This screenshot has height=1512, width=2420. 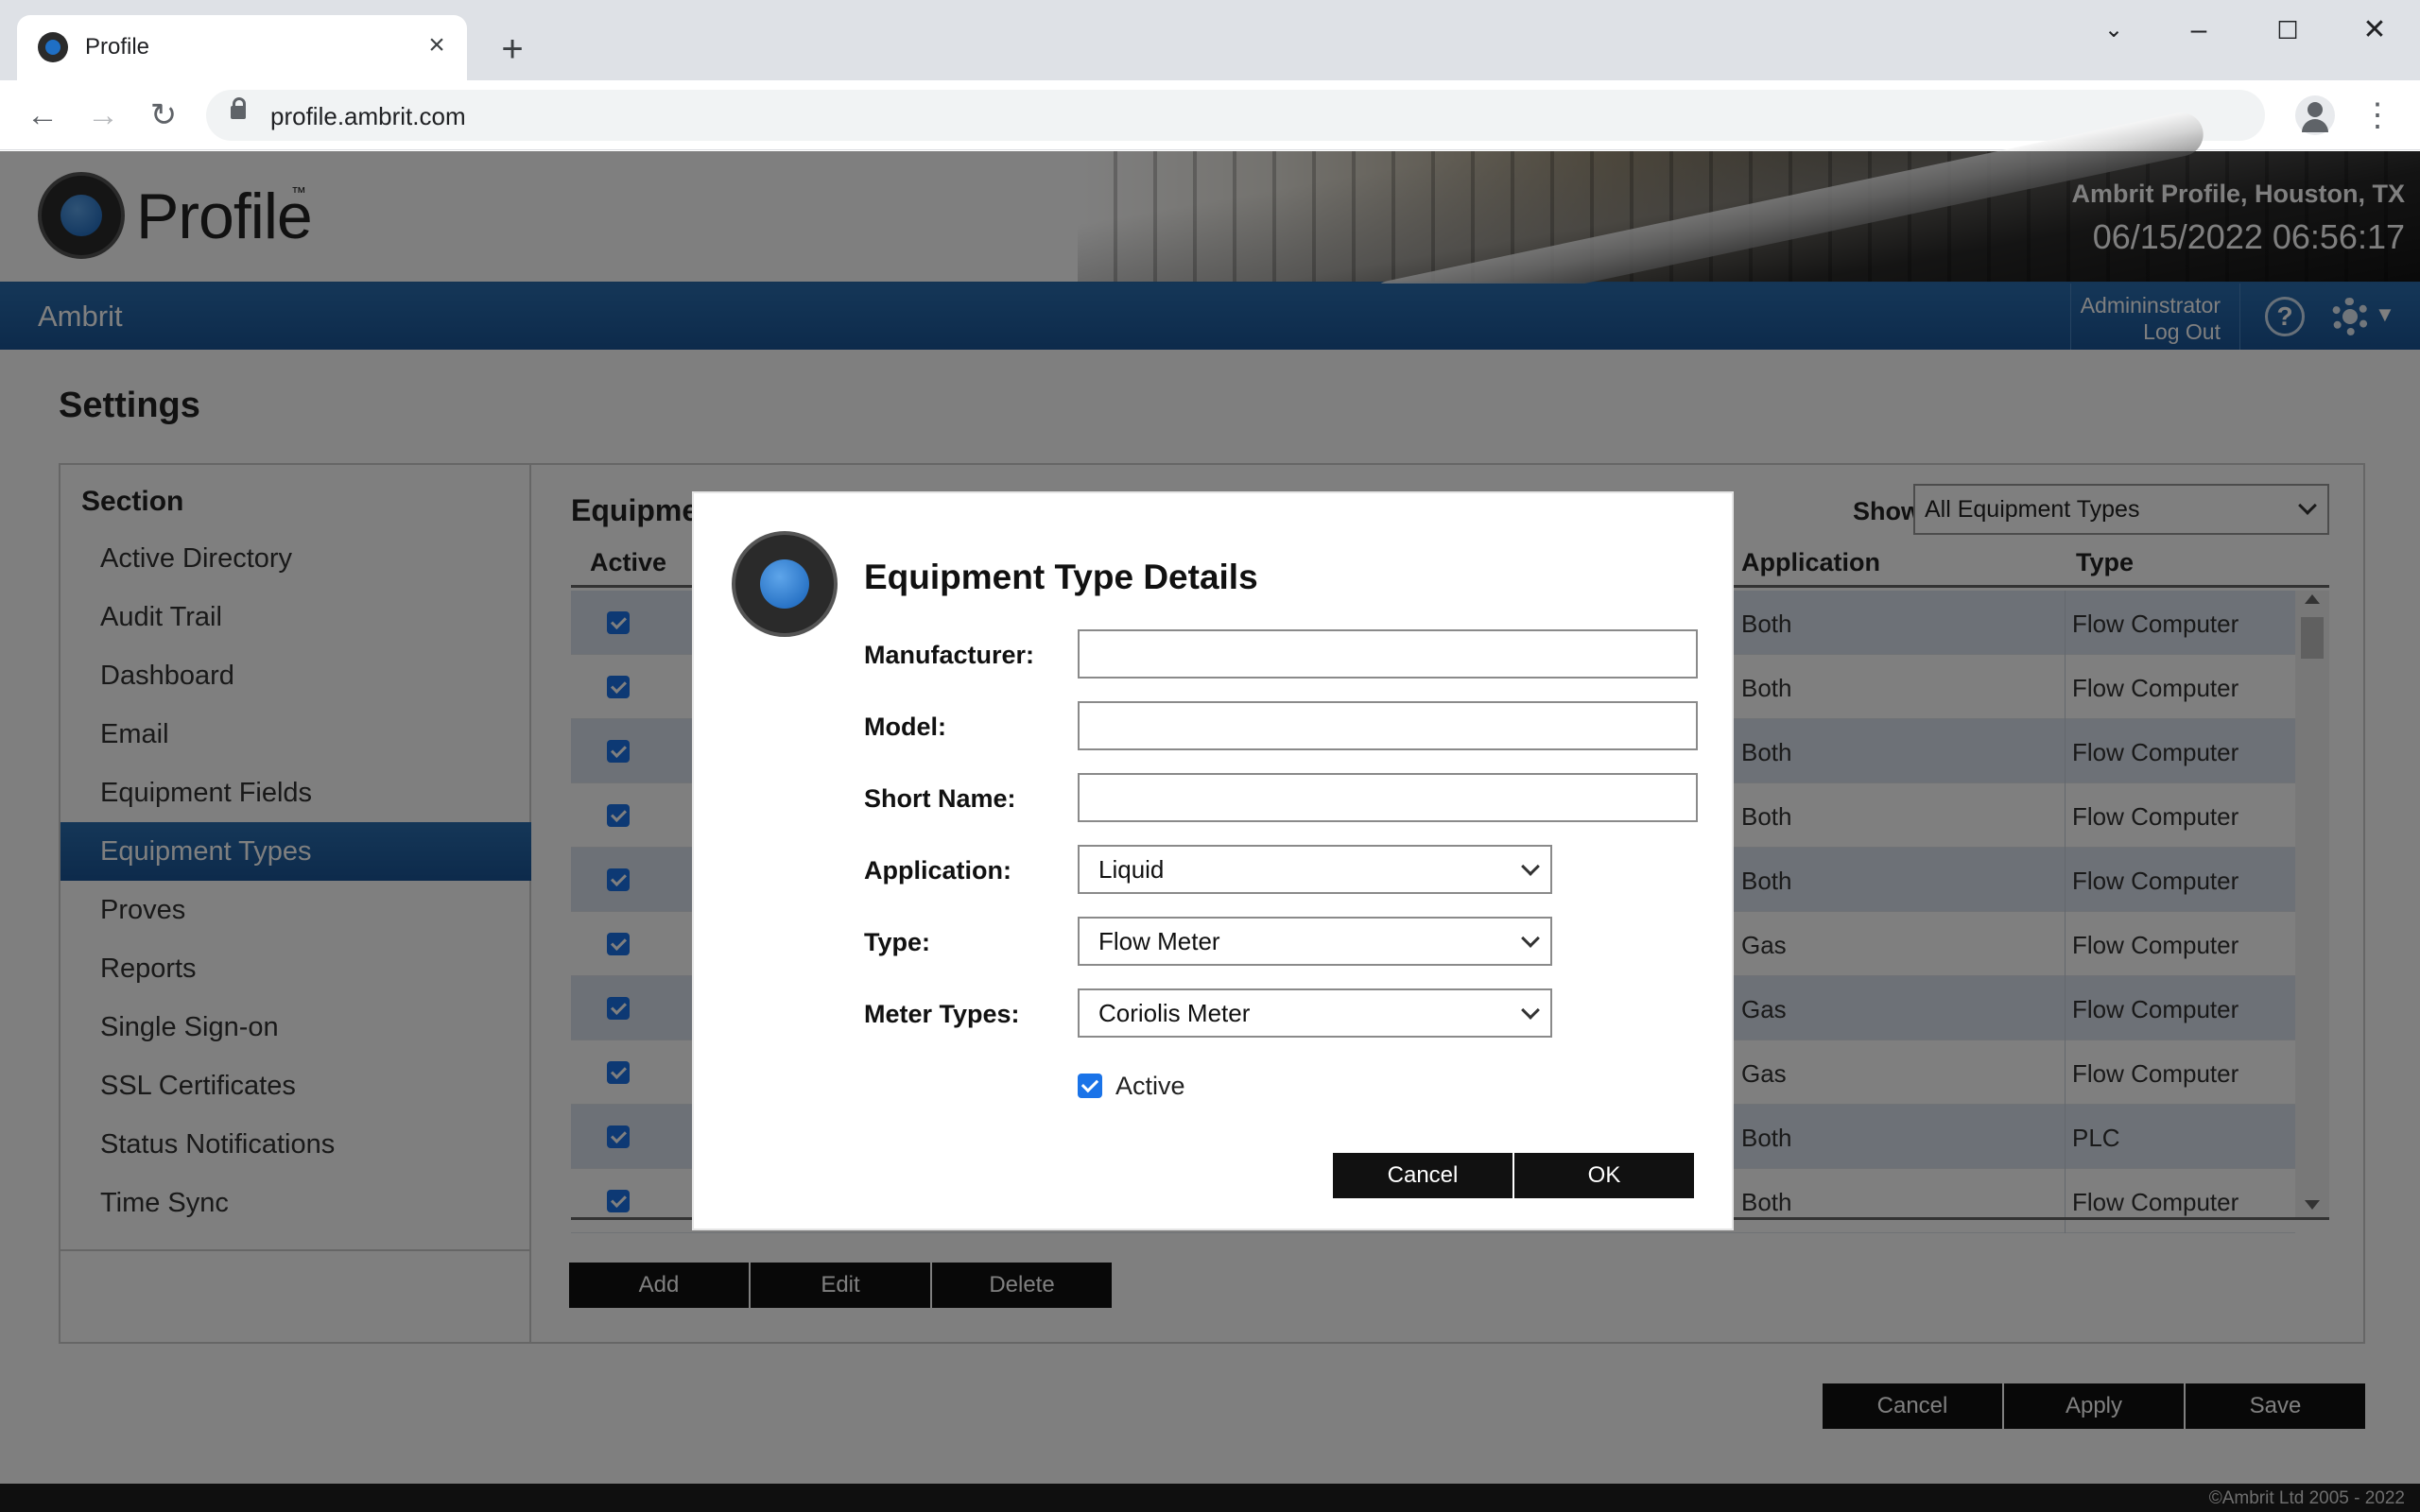 What do you see at coordinates (940, 798) in the screenshot?
I see `short-name-label: Short Name:` at bounding box center [940, 798].